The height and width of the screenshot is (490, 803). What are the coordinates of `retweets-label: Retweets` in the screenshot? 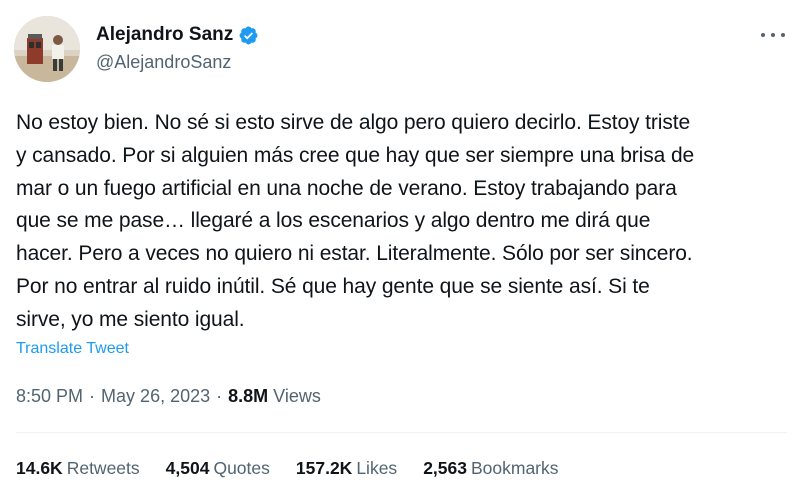 It's located at (103, 468).